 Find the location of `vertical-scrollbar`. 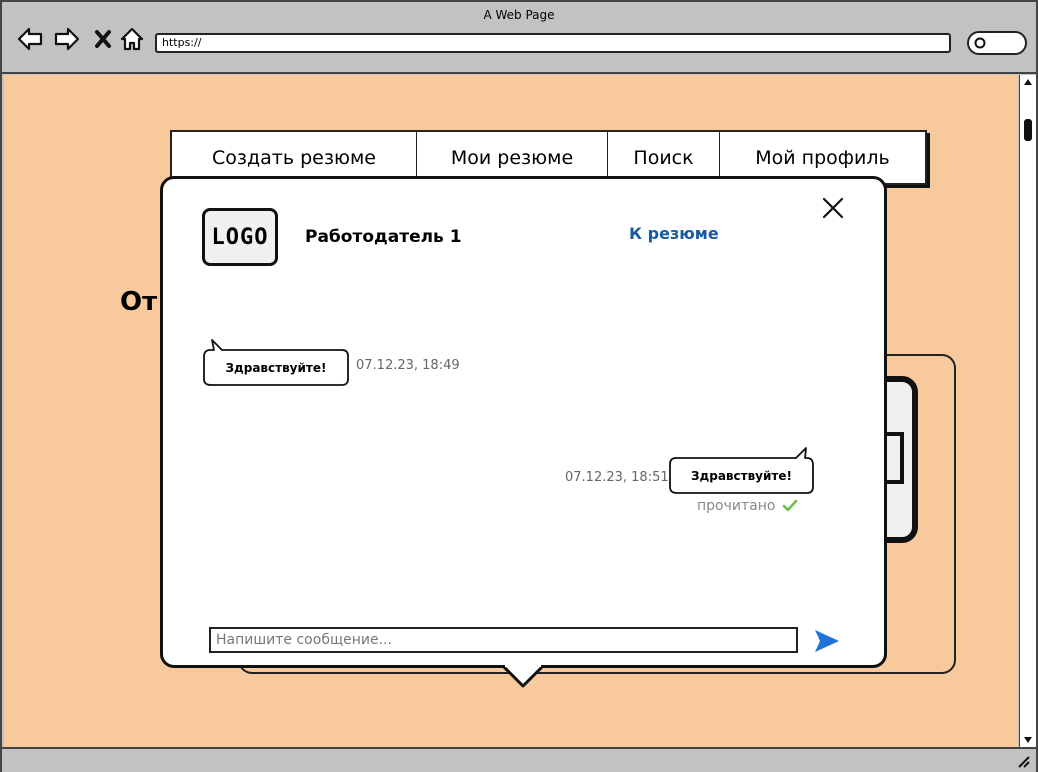

vertical-scrollbar is located at coordinates (1027, 411).